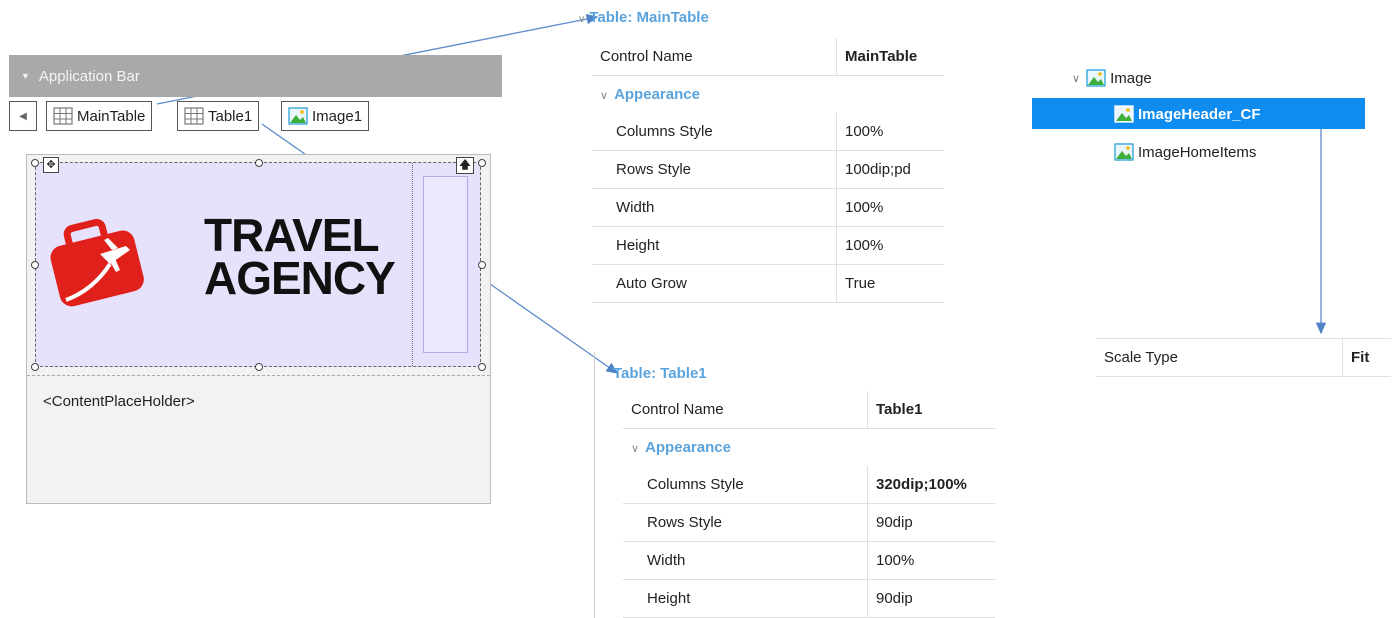 This screenshot has height=618, width=1395. I want to click on property-value: MainTable, so click(890, 57).